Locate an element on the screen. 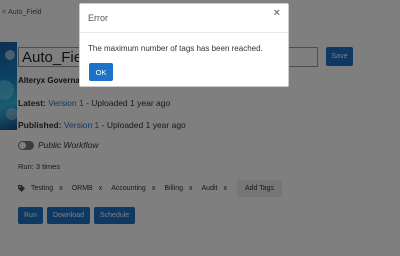 This screenshot has height=256, width=400. dialog-divider is located at coordinates (184, 32).